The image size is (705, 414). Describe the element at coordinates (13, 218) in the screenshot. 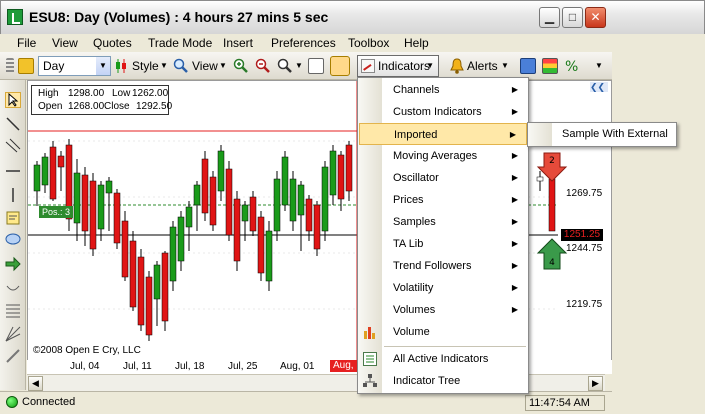

I see `note-icon` at that location.